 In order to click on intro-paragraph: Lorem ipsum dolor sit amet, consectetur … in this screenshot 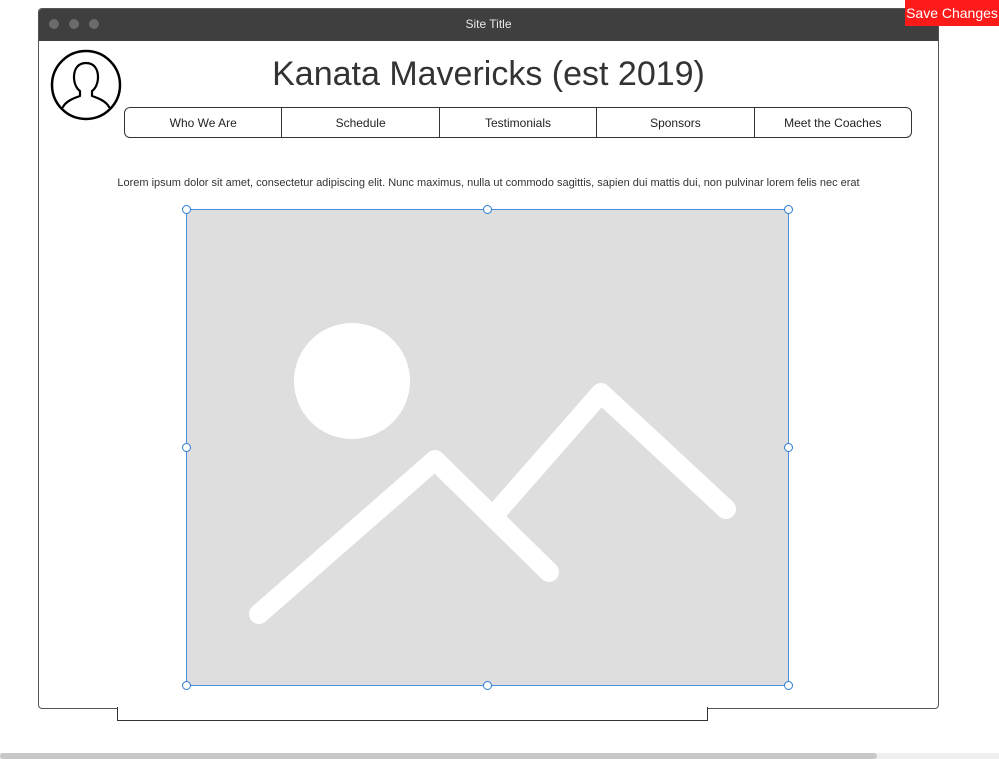, I will do `click(488, 183)`.